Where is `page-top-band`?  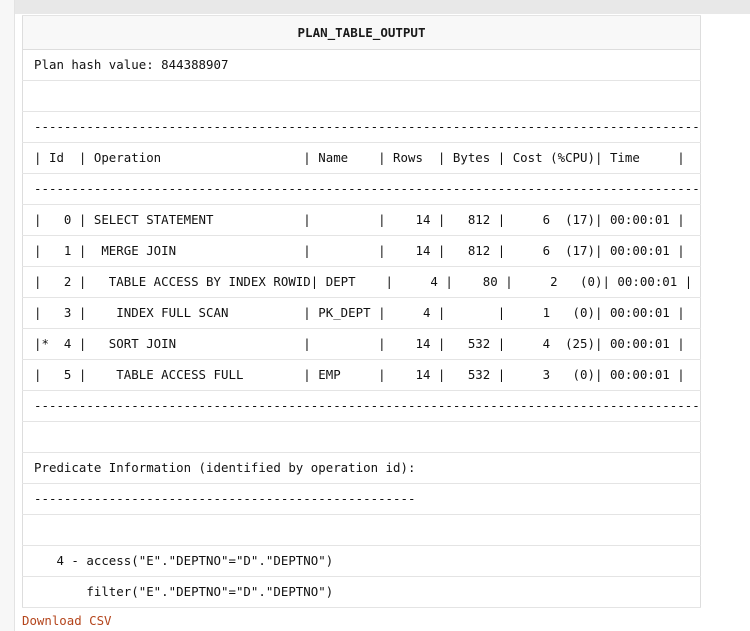
page-top-band is located at coordinates (375, 7).